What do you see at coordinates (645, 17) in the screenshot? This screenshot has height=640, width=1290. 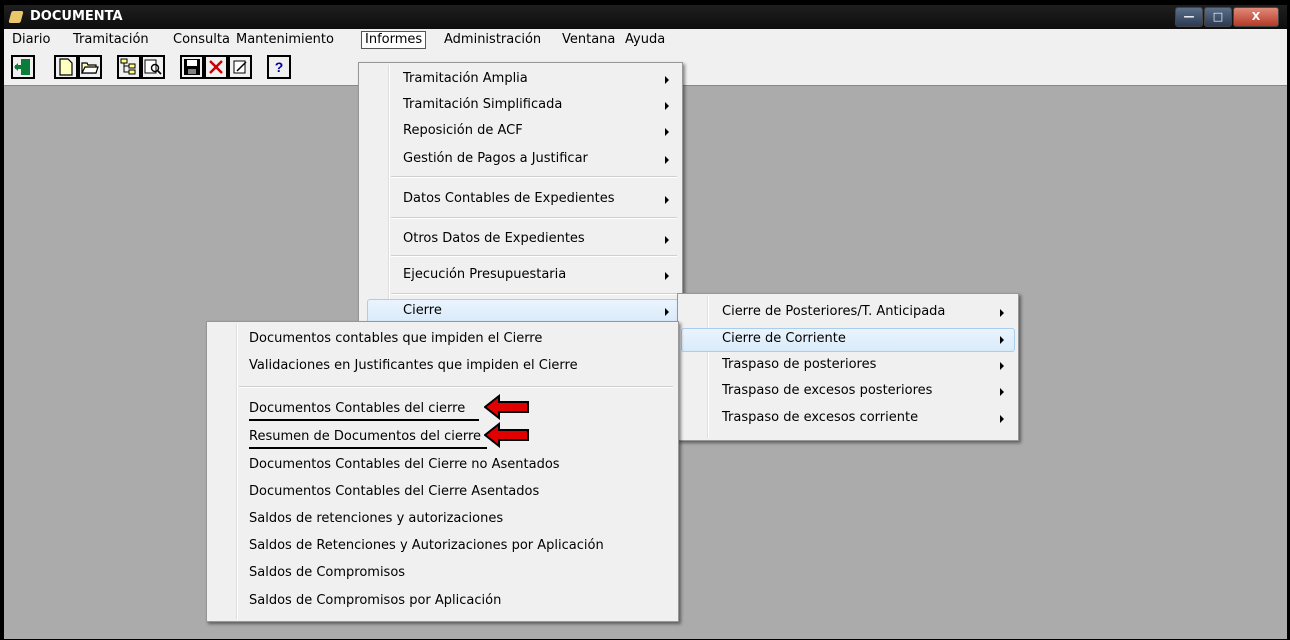 I see `title-bar: DOCUMENTA — □ X` at bounding box center [645, 17].